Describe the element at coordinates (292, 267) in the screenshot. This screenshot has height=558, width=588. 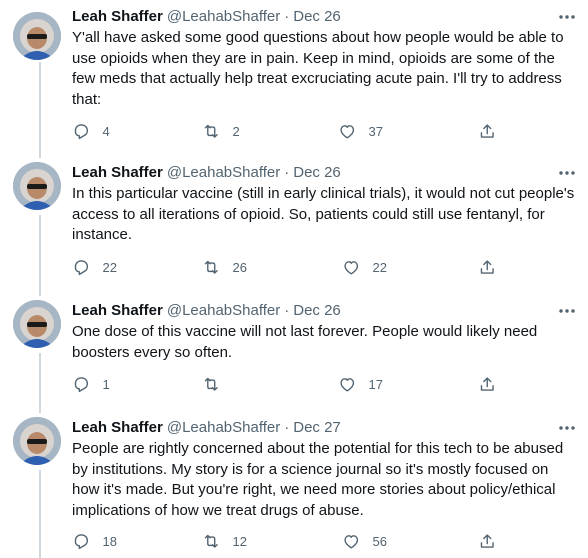
I see `tweet-actions: 22 26 22` at that location.